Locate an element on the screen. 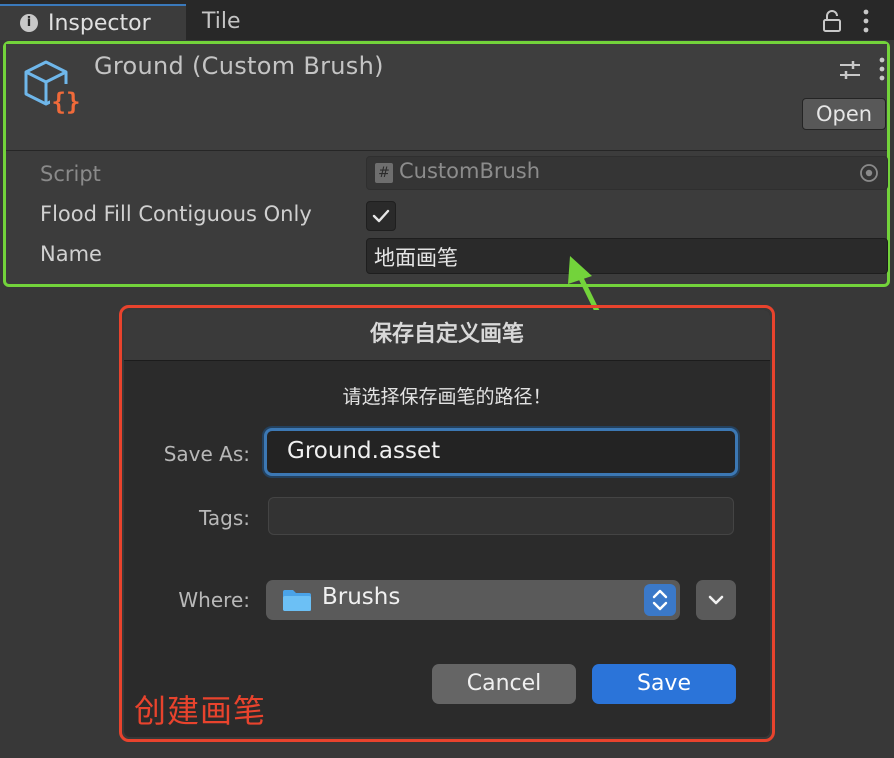 The image size is (894, 758). save-as-value: Ground.asset is located at coordinates (364, 451).